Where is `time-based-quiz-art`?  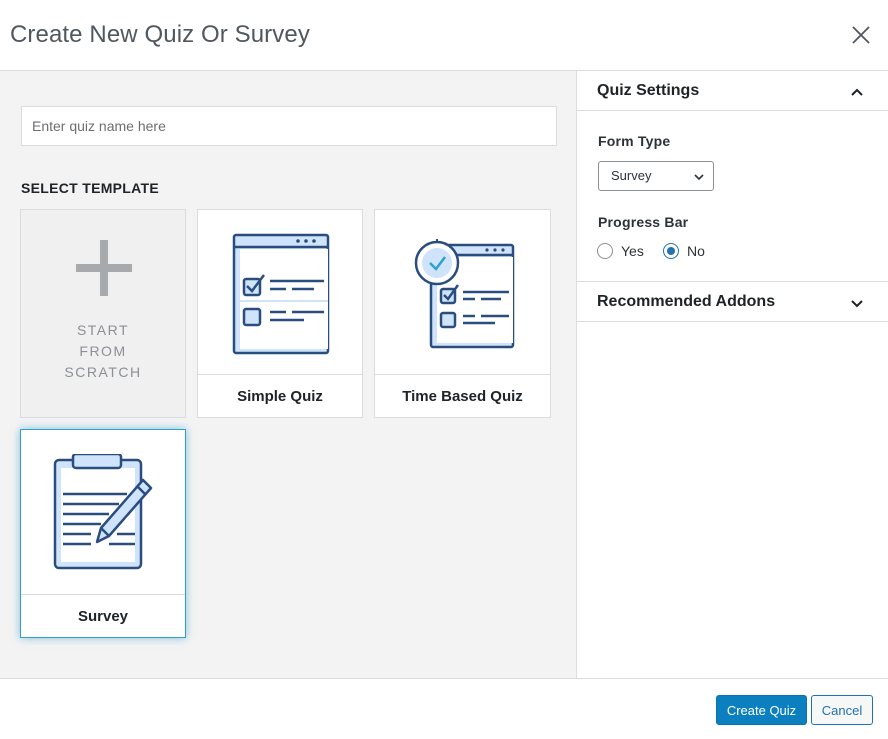
time-based-quiz-art is located at coordinates (462, 292).